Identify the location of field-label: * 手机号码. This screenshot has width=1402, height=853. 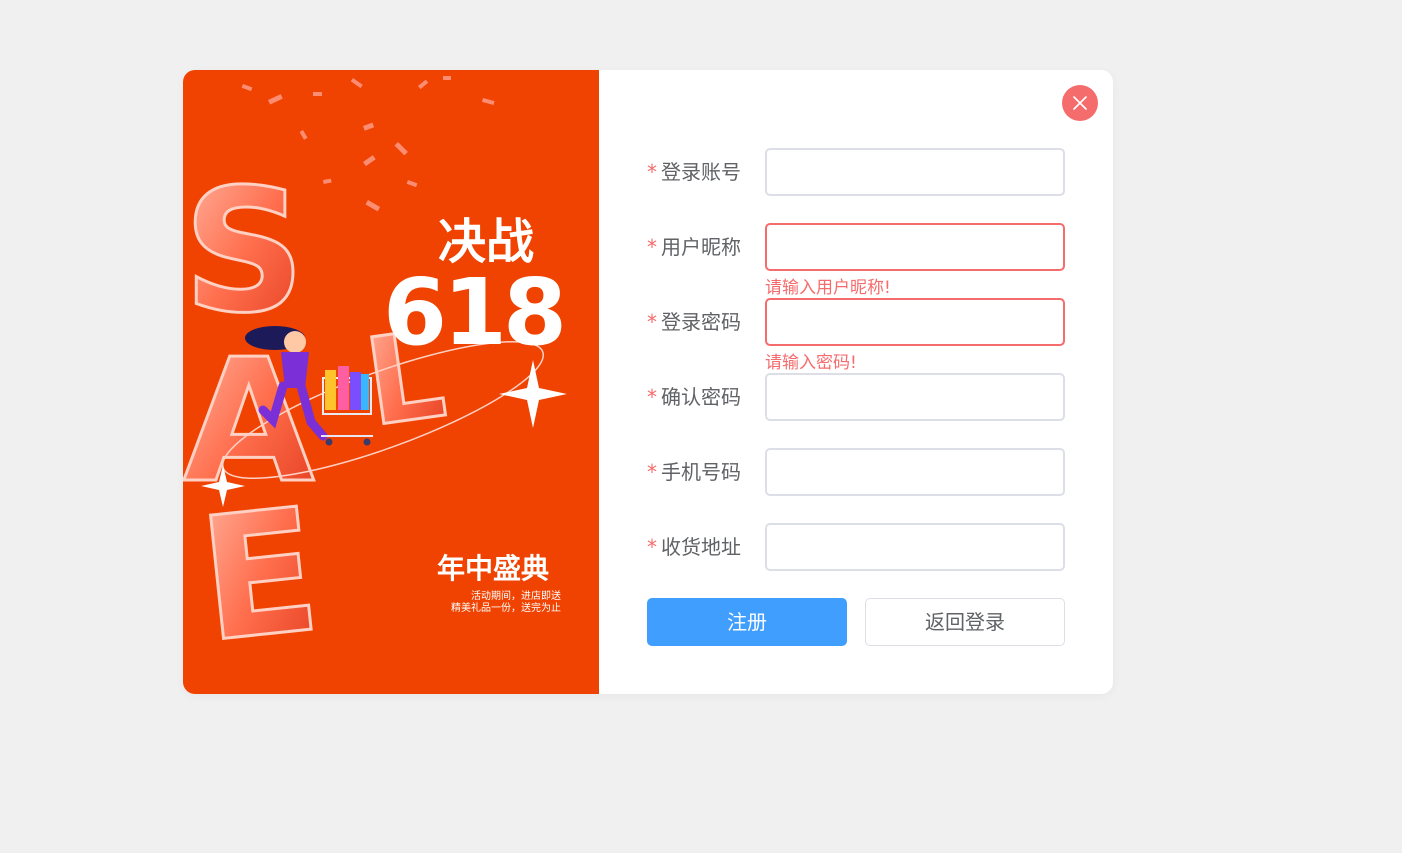
(697, 472).